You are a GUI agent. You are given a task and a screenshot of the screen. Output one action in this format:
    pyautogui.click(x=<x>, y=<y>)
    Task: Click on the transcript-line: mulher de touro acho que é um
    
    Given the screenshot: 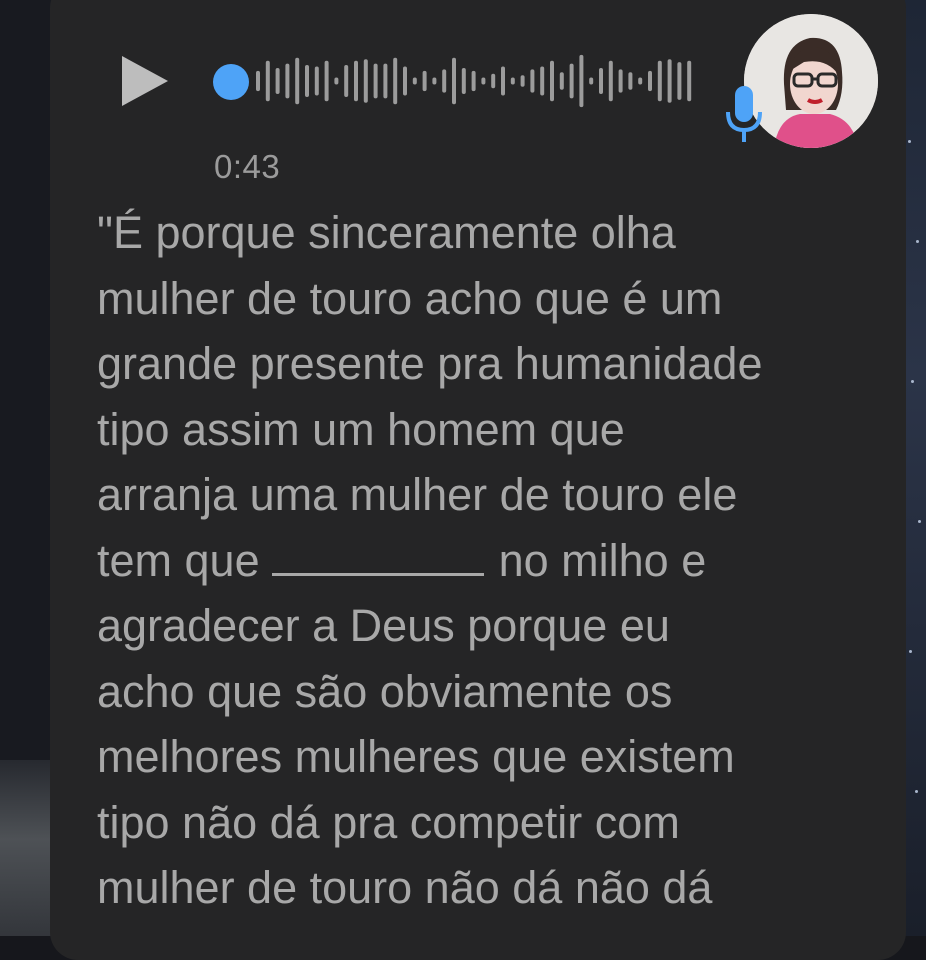 What is the action you would take?
    pyautogui.click(x=410, y=298)
    